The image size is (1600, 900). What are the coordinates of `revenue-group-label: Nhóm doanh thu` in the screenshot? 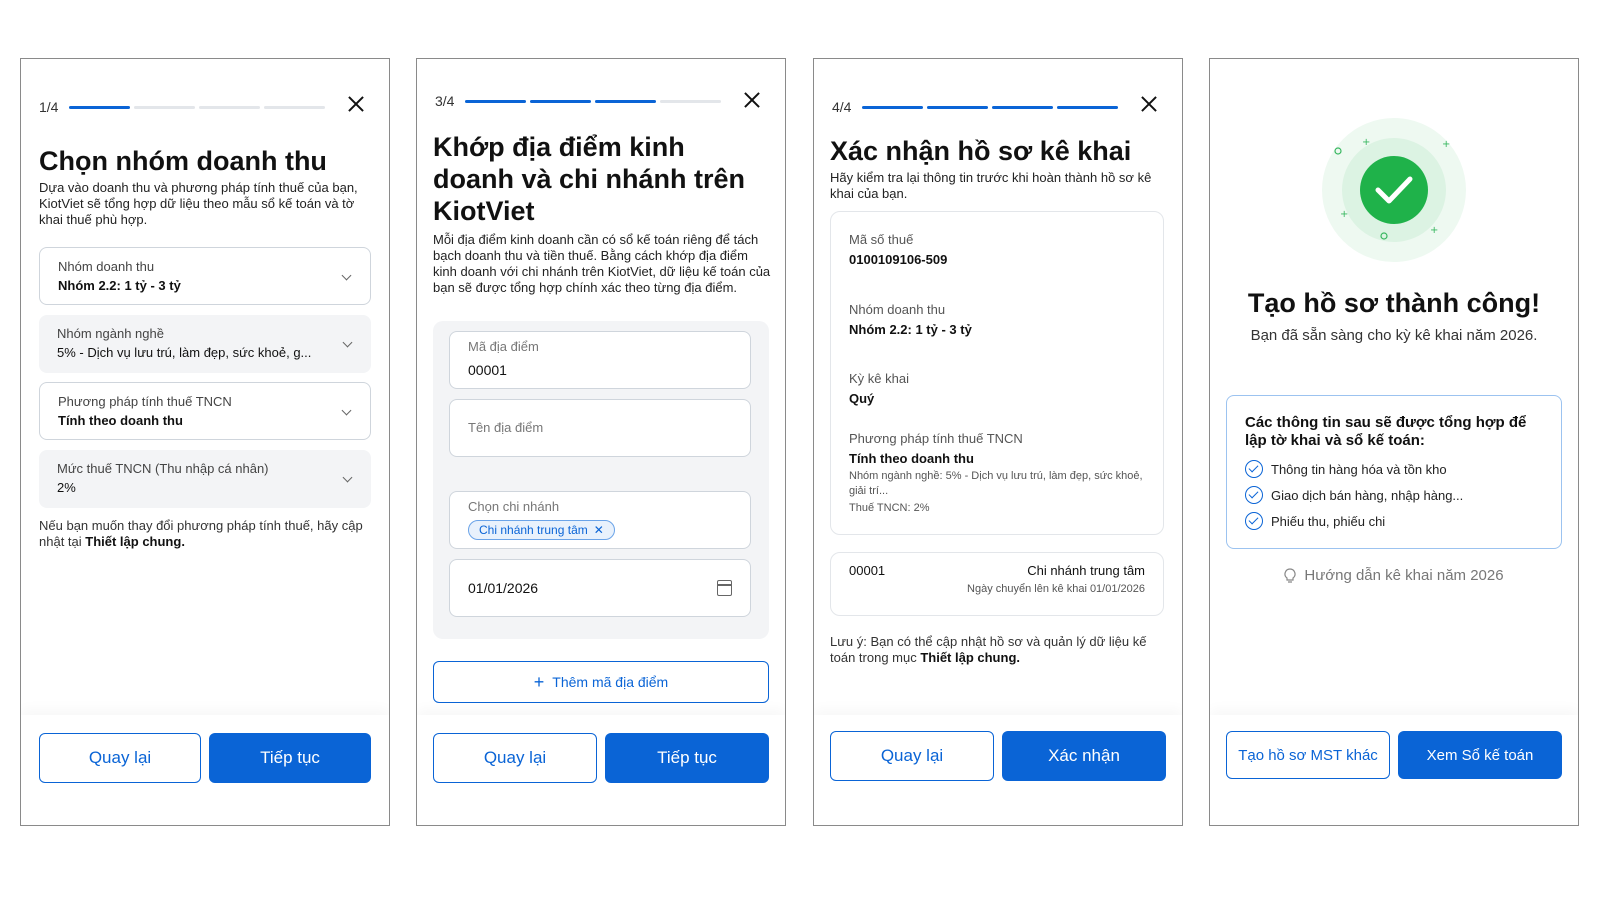 It's located at (897, 309).